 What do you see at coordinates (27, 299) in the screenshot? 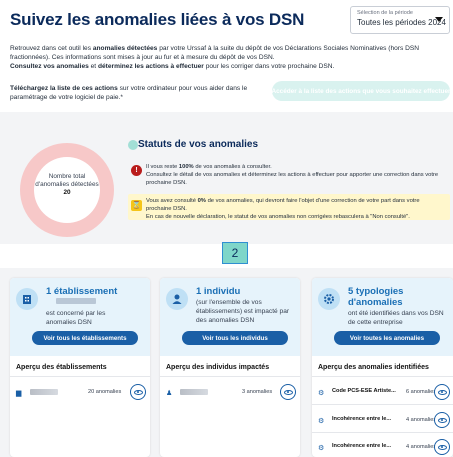
I see `building-icon` at bounding box center [27, 299].